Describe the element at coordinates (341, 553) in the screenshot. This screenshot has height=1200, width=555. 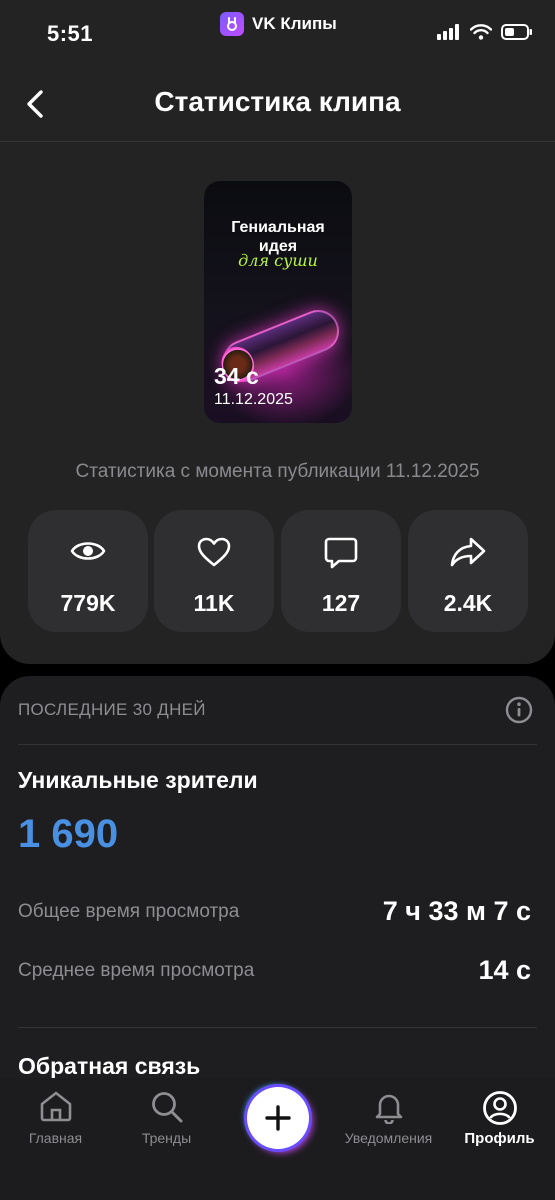
I see `comment-icon` at that location.